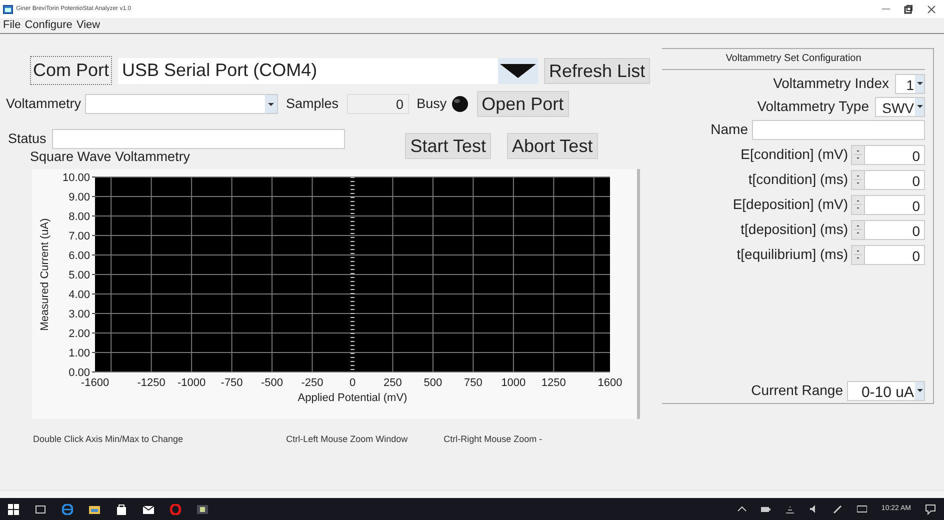  What do you see at coordinates (312, 103) in the screenshot?
I see `samples-label: Samples` at bounding box center [312, 103].